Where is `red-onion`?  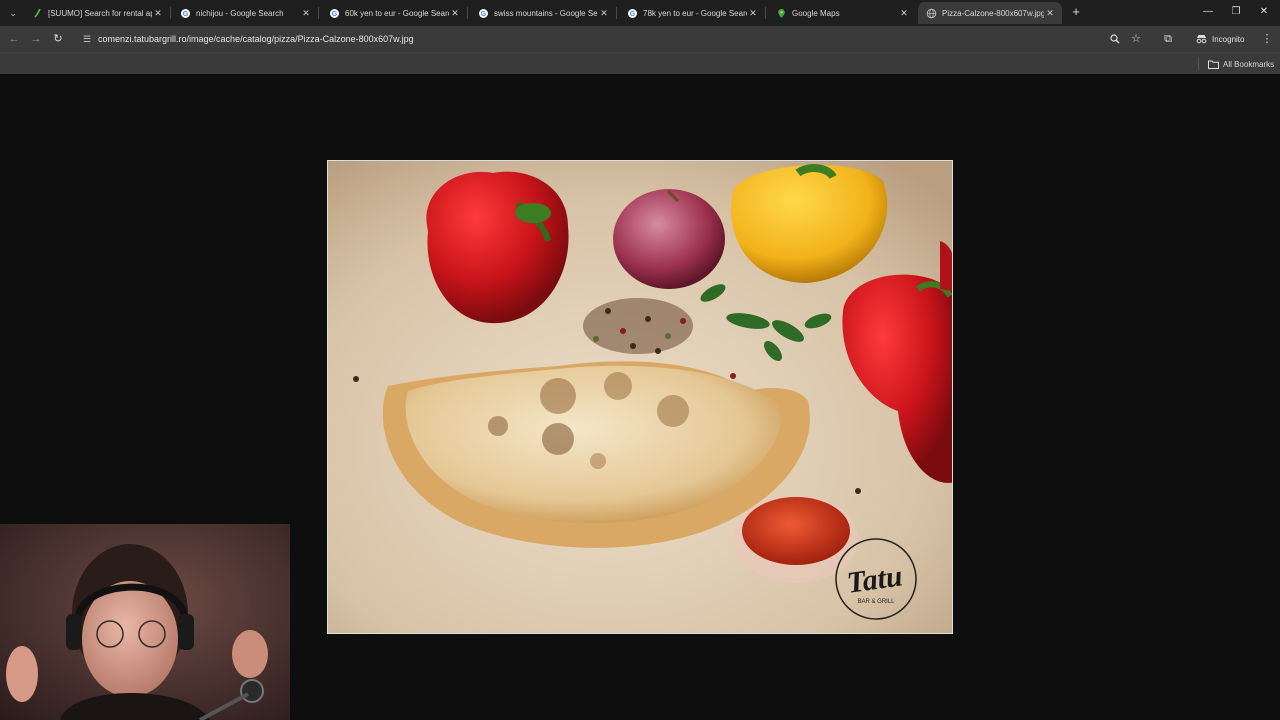 red-onion is located at coordinates (669, 239).